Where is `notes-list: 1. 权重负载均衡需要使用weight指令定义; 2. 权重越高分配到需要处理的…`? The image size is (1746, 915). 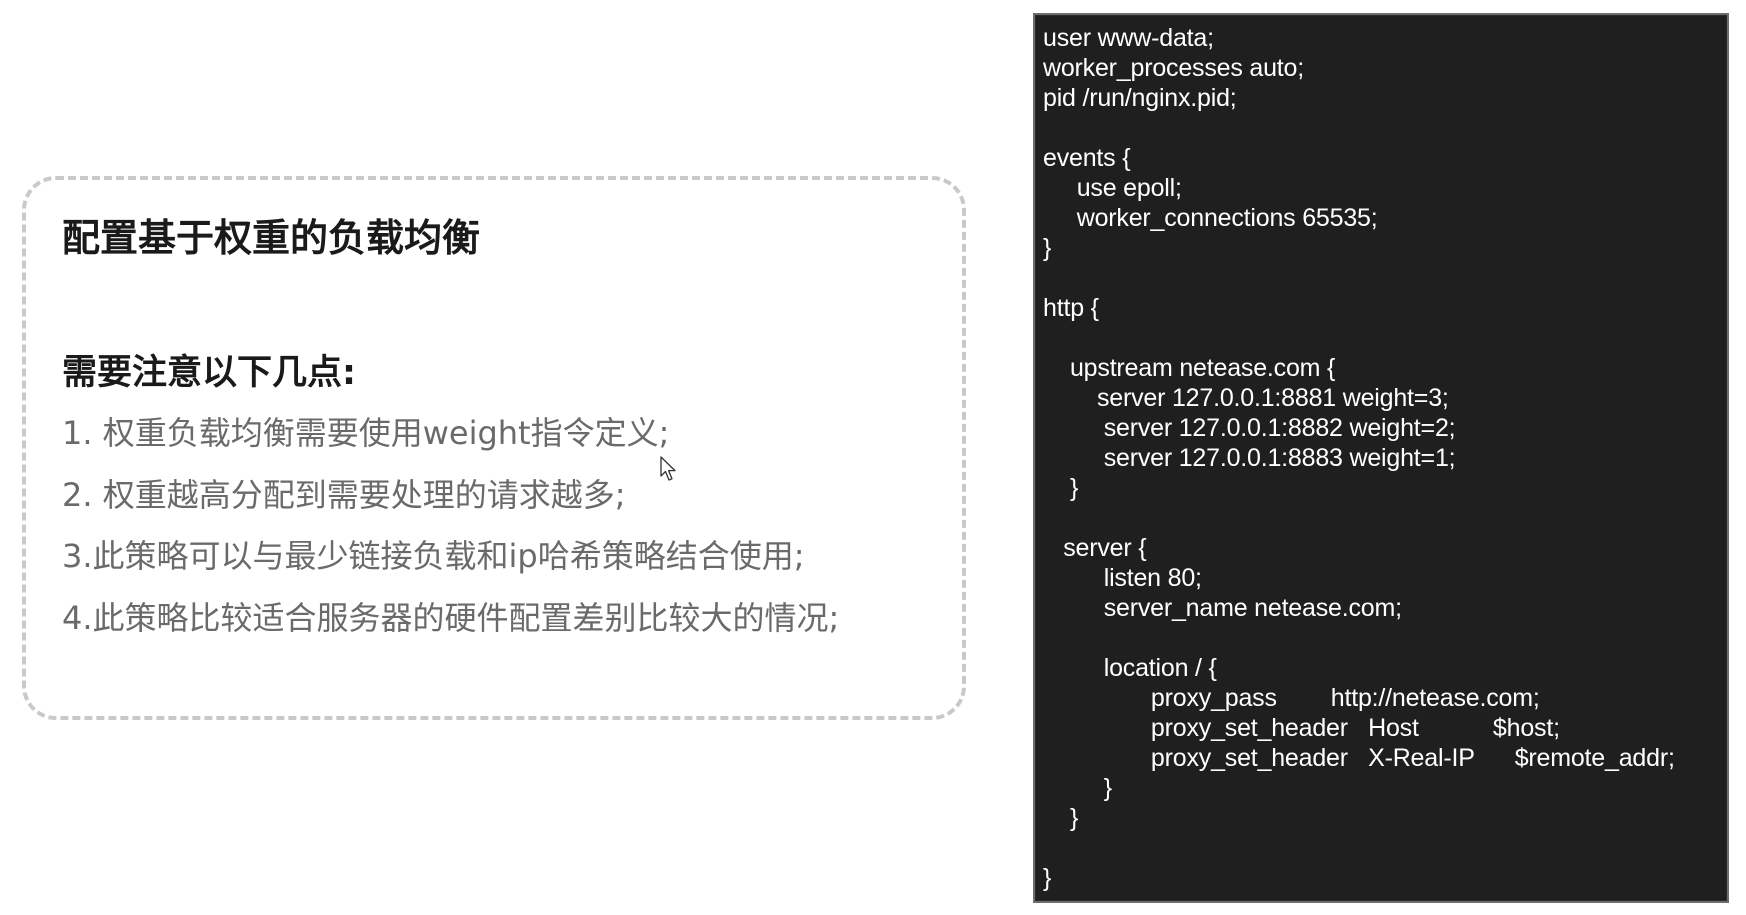 notes-list: 1. 权重负载均衡需要使用weight指令定义; 2. 权重越高分配到需要处理的… is located at coordinates (450, 534).